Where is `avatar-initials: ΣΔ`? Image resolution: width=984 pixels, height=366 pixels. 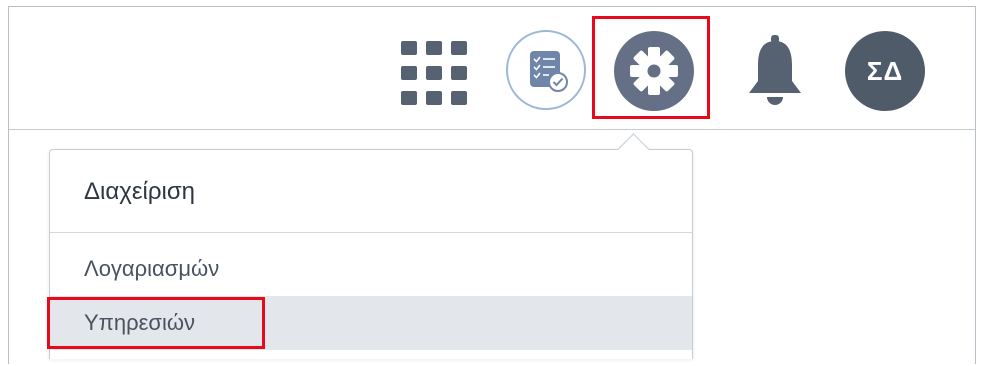
avatar-initials: ΣΔ is located at coordinates (885, 70).